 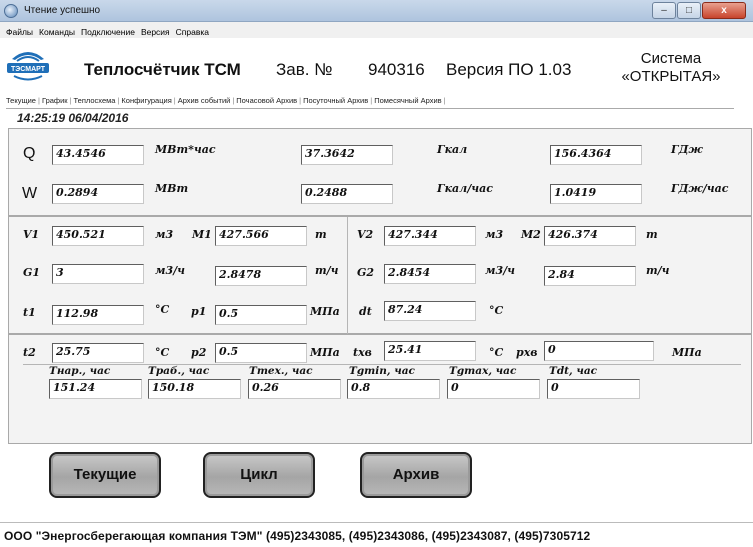 What do you see at coordinates (261, 353) in the screenshot?
I see `p2-field: 0.5` at bounding box center [261, 353].